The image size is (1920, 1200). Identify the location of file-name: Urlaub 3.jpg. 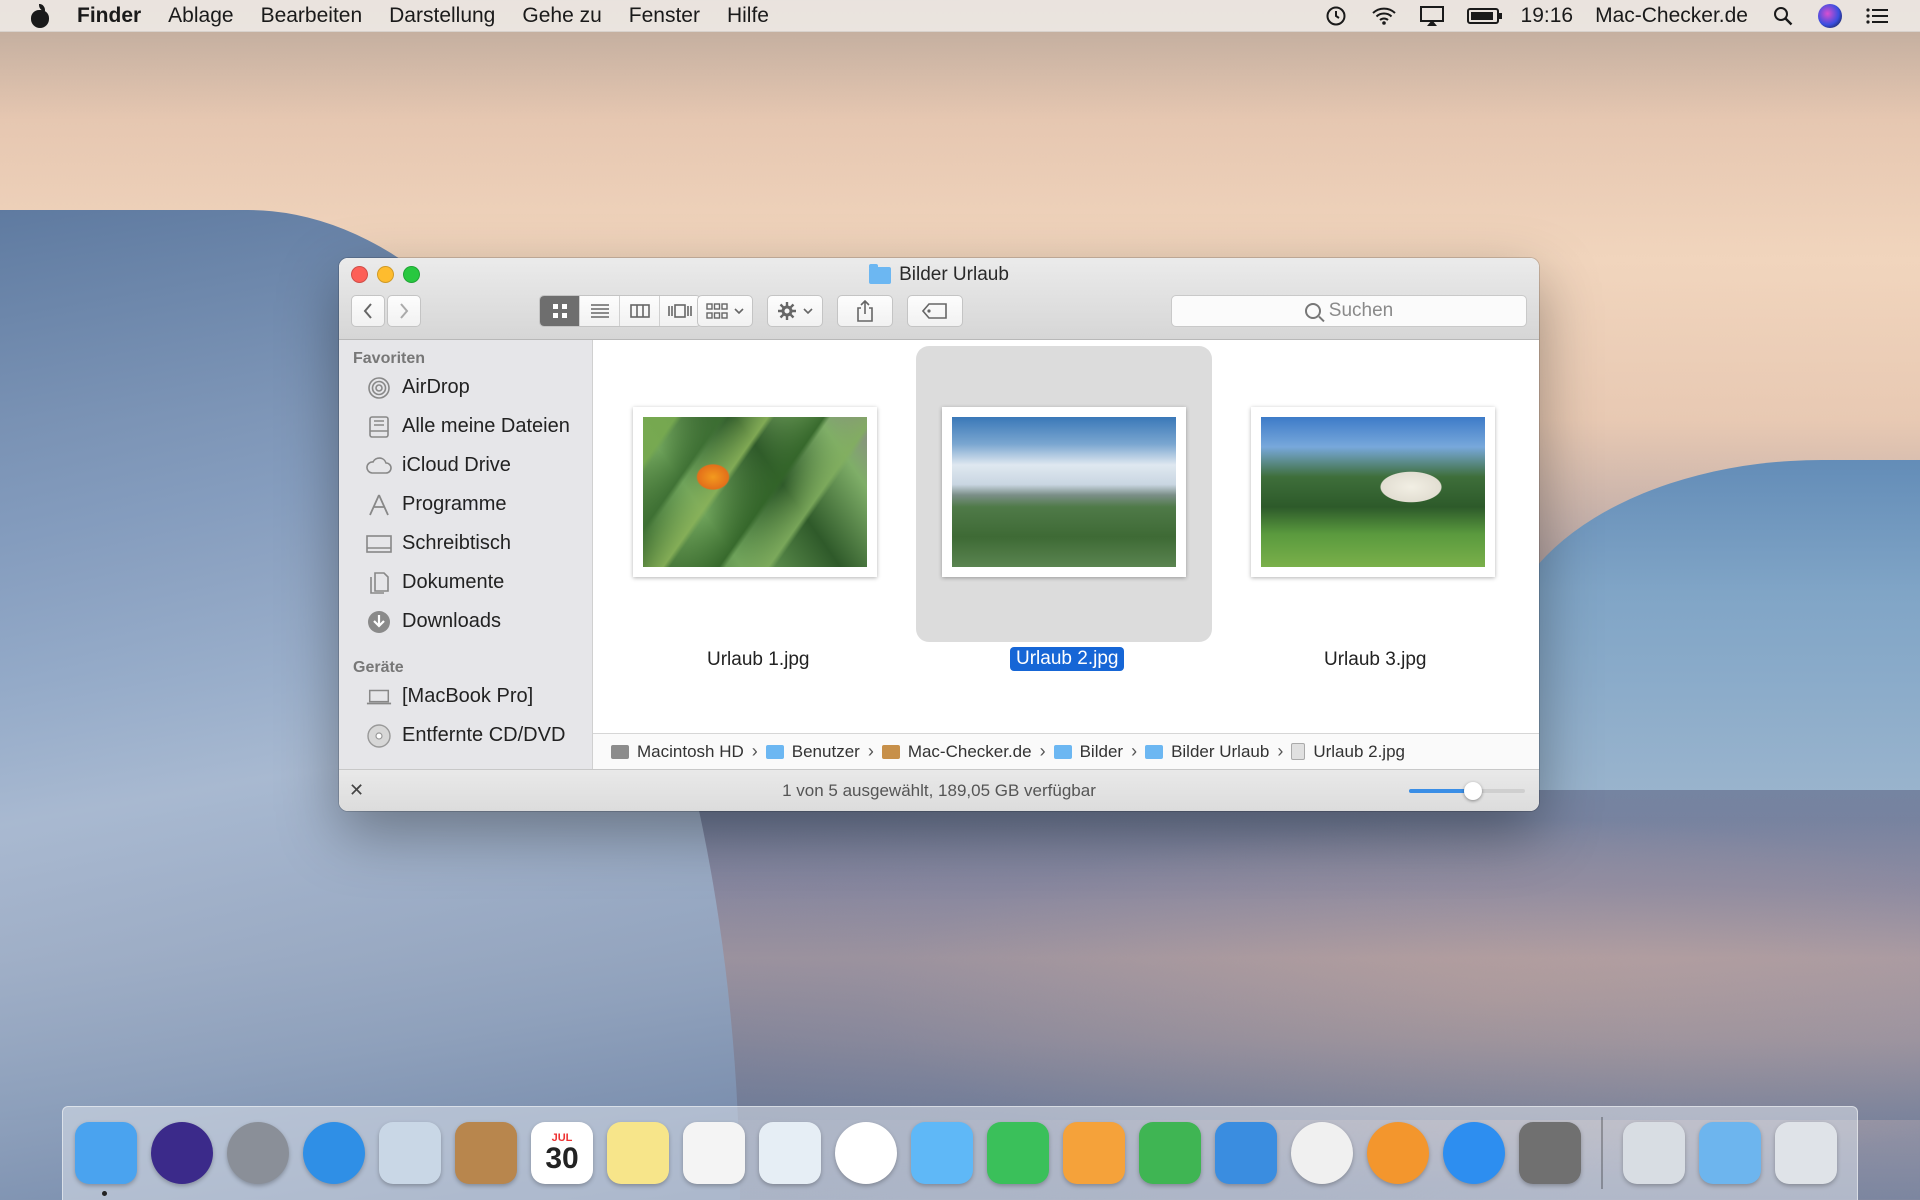
(1375, 660).